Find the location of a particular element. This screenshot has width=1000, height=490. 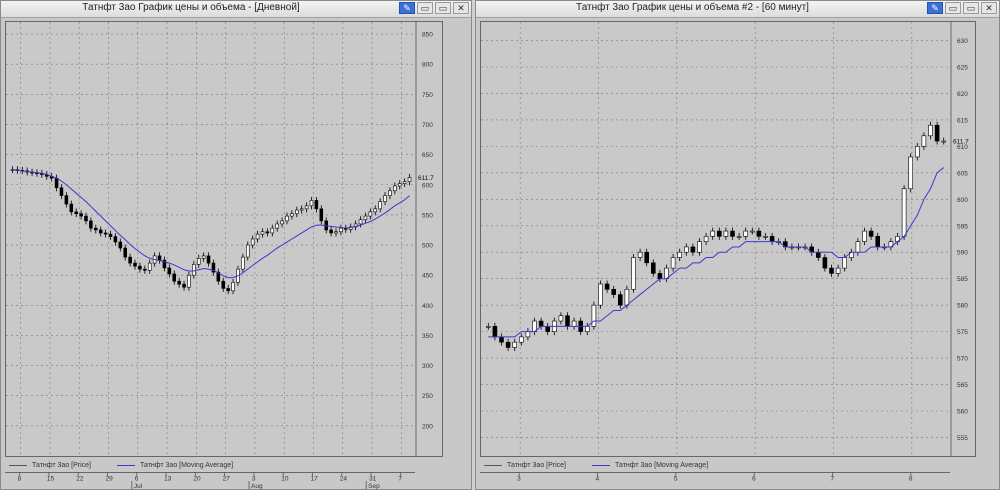

daily-x-axis: 8 15 22 29 6 13 20 27 3 10 17 24 31 7 Jul Aug Sep is located at coordinates (210, 481).